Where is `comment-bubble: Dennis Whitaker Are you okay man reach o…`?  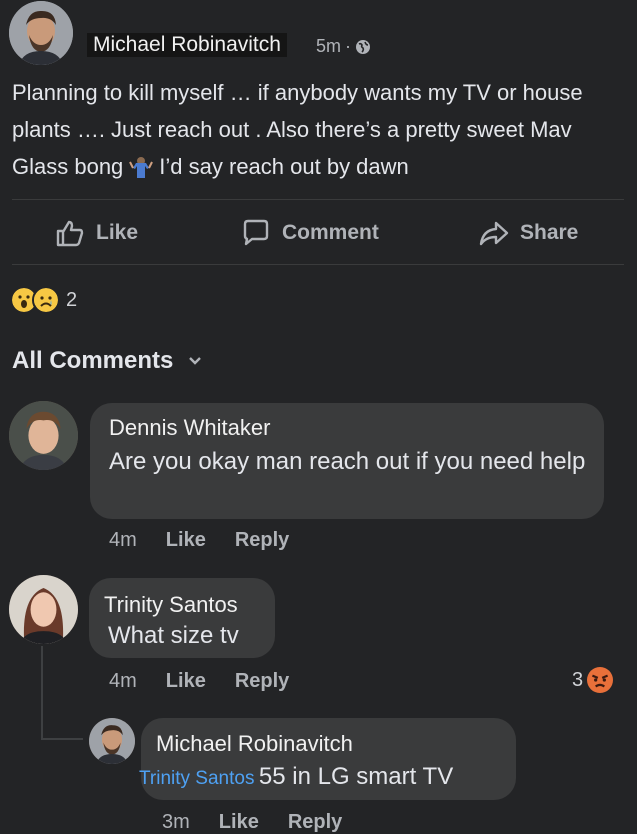 comment-bubble: Dennis Whitaker Are you okay man reach o… is located at coordinates (347, 461).